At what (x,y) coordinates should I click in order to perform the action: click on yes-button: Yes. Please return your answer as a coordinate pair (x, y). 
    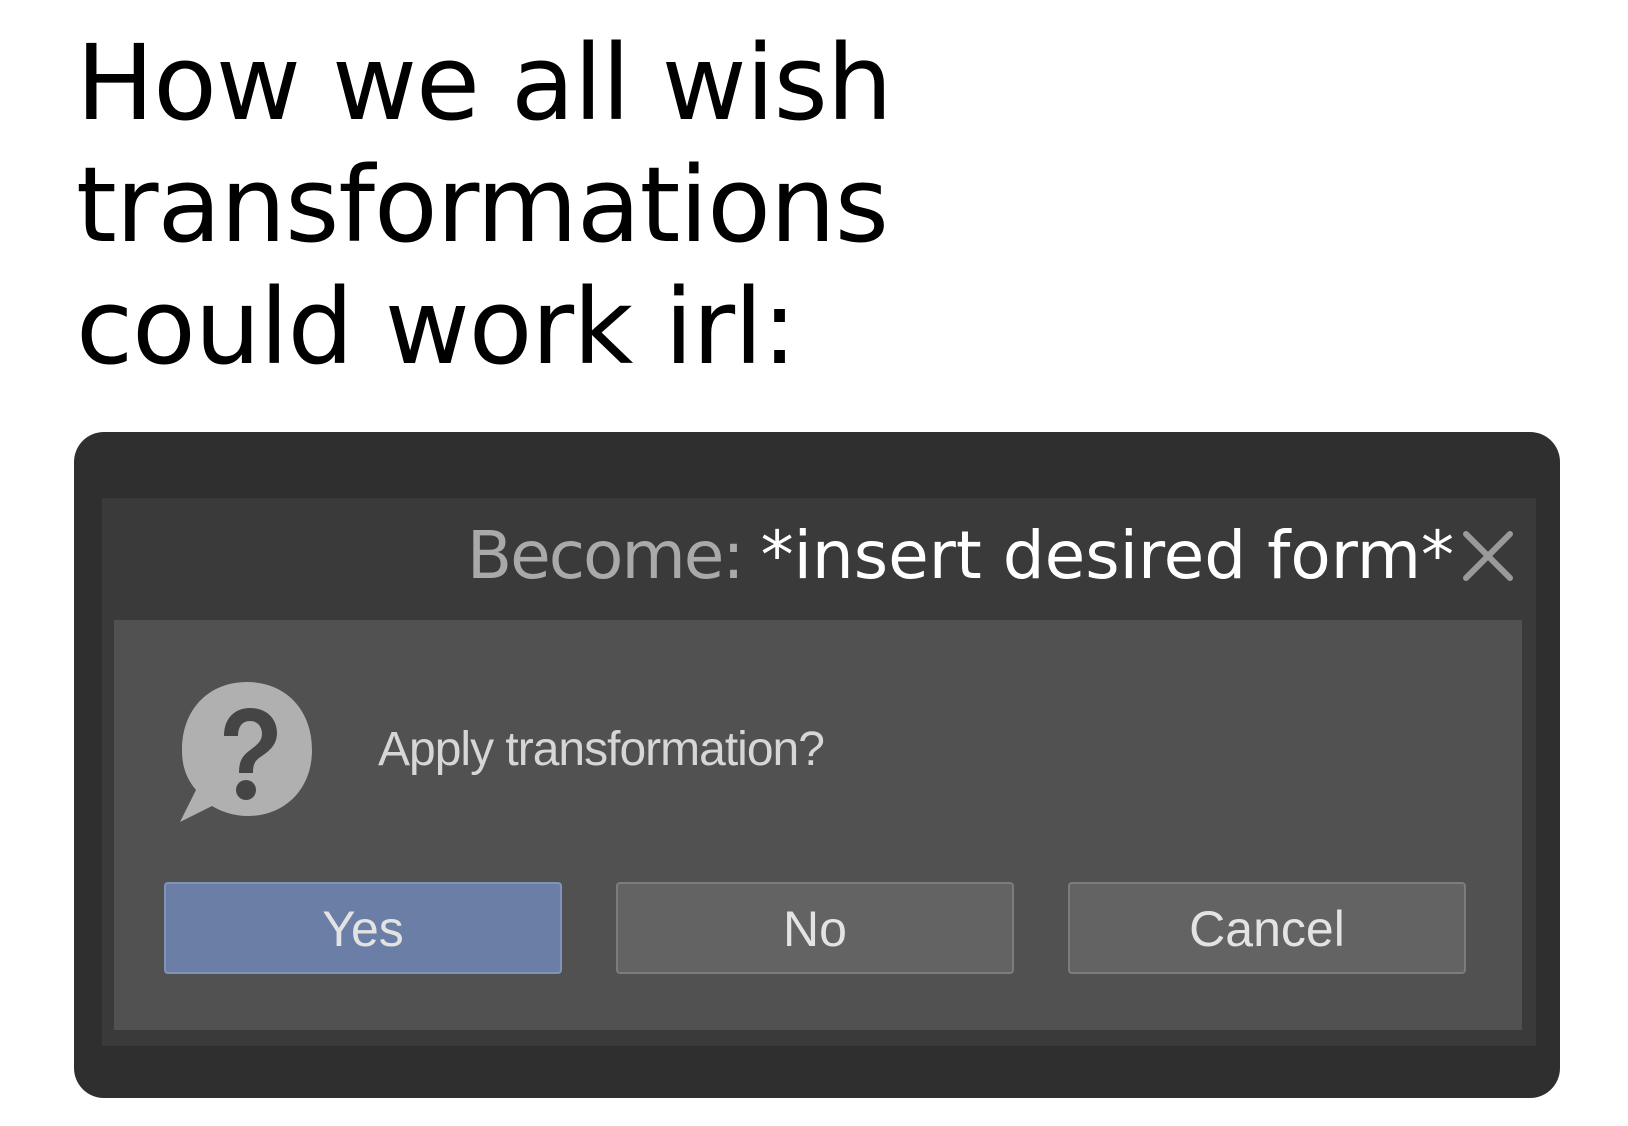
    Looking at the image, I should click on (363, 928).